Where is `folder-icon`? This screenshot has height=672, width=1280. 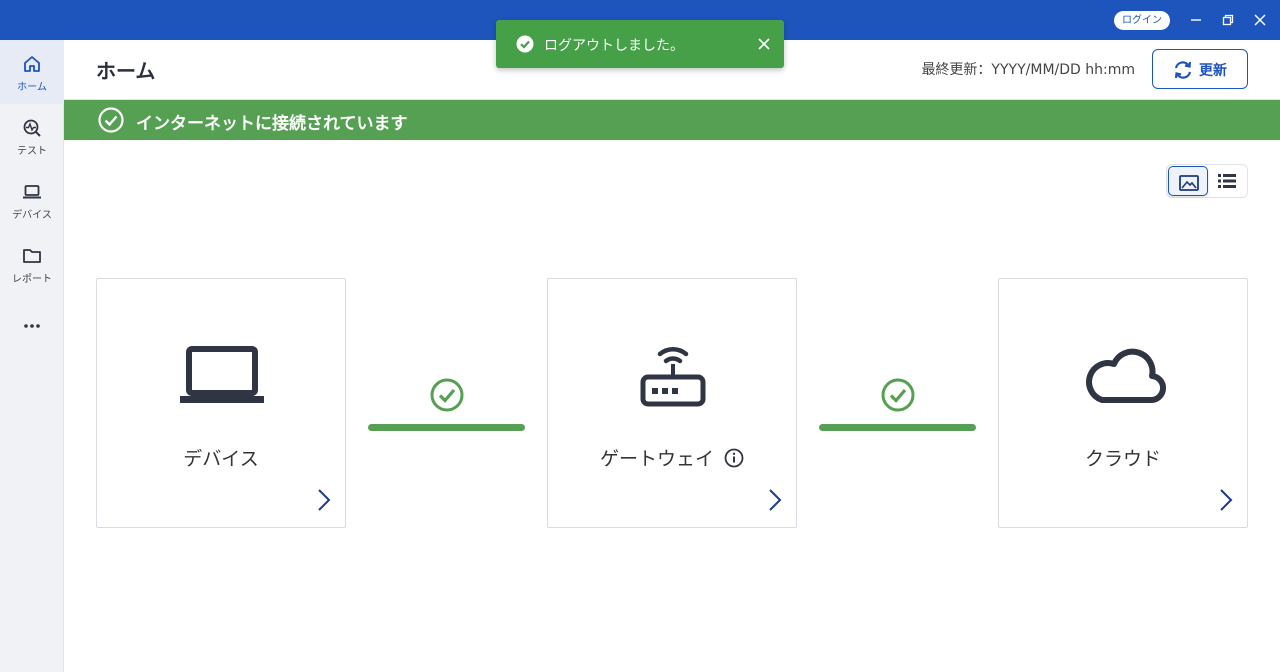
folder-icon is located at coordinates (32, 256).